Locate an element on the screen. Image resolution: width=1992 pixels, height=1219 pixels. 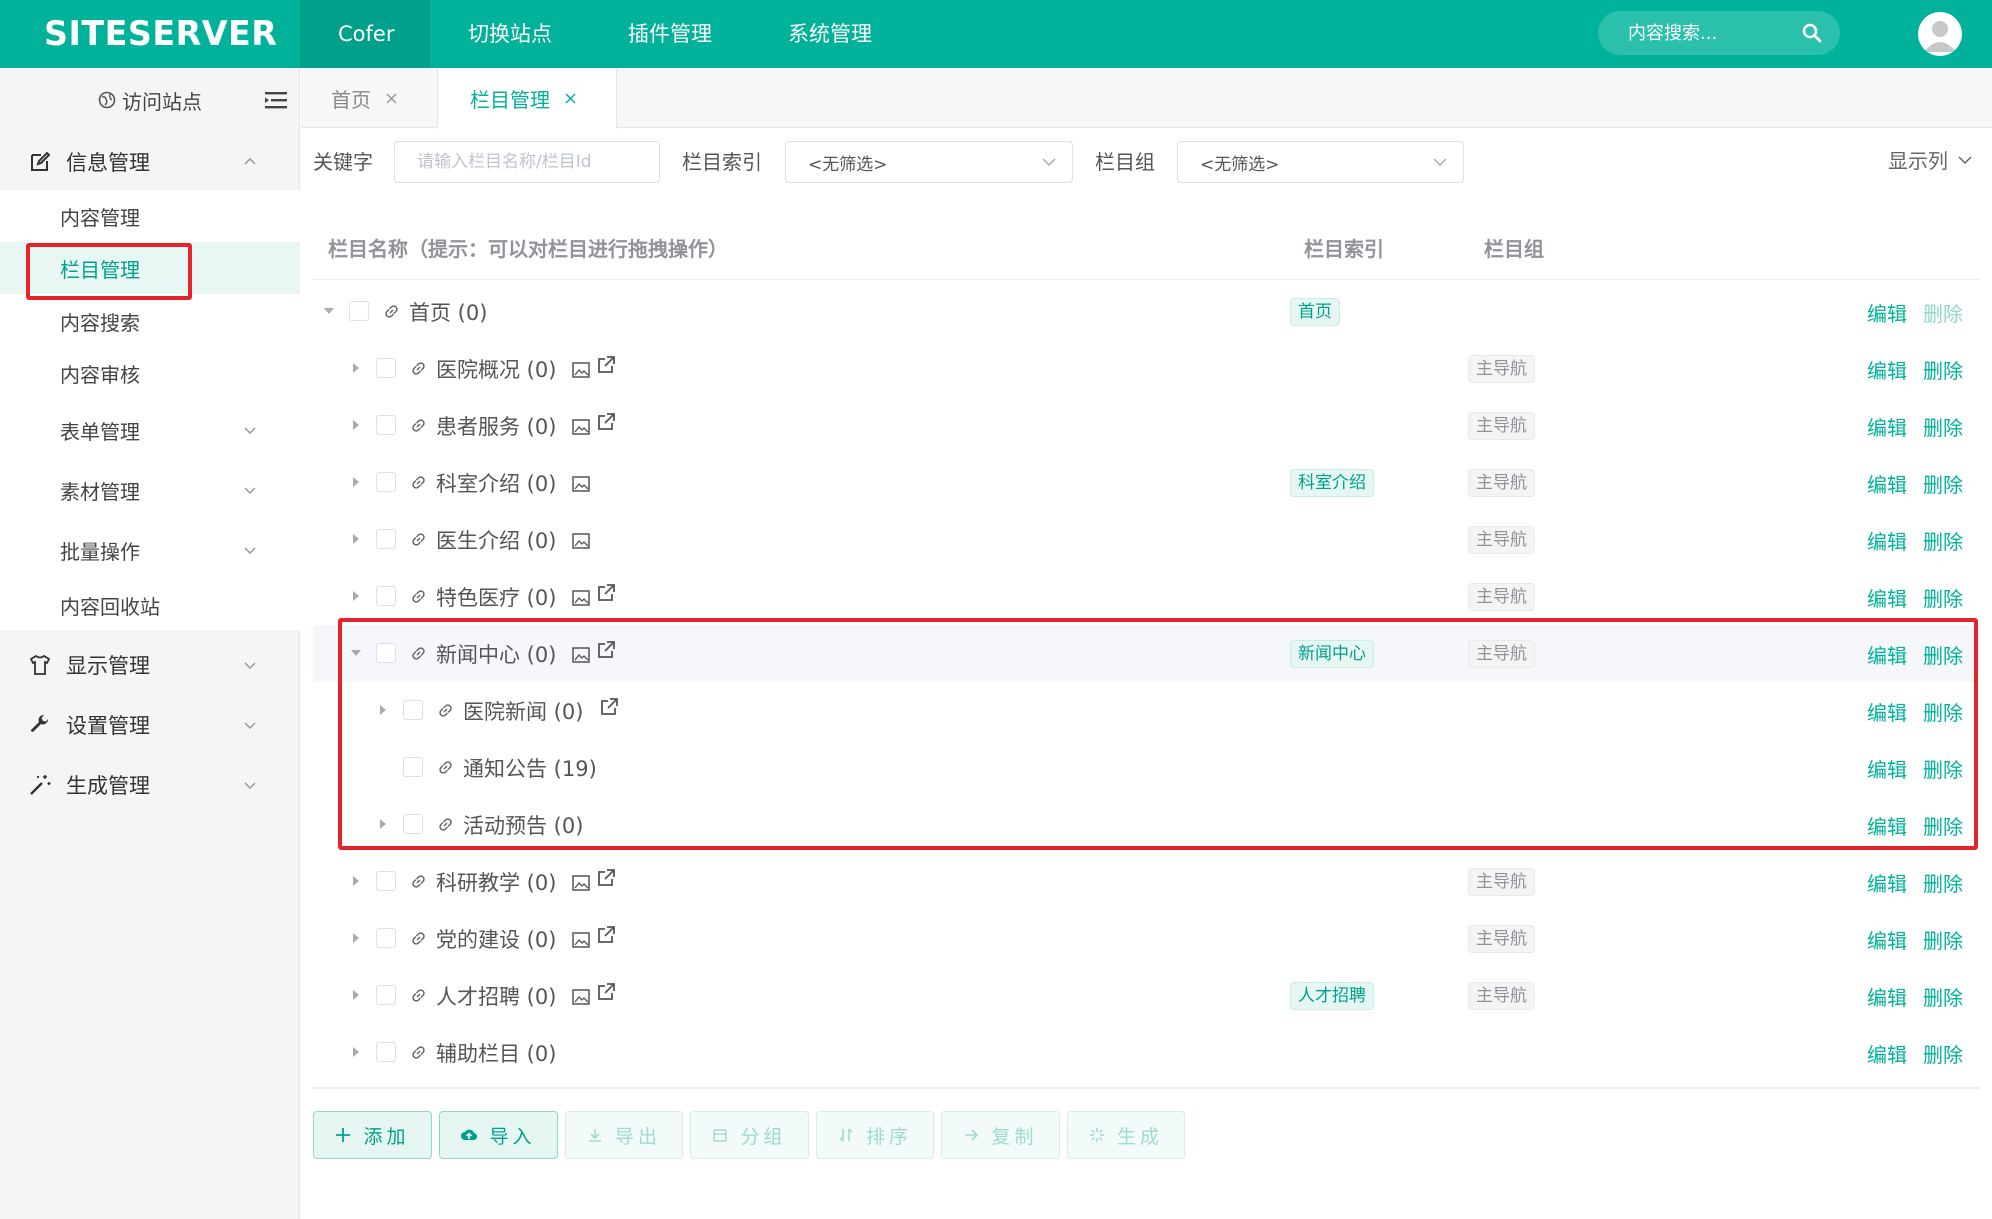
content-search-input is located at coordinates (1713, 33).